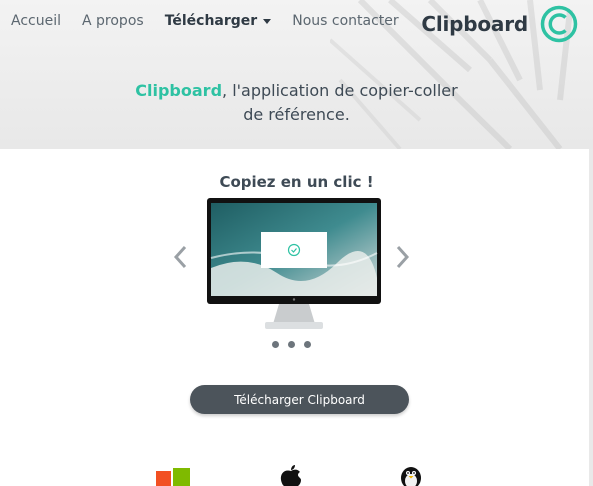  Describe the element at coordinates (296, 182) in the screenshot. I see `carousel-title: Copiez en un clic !` at that location.